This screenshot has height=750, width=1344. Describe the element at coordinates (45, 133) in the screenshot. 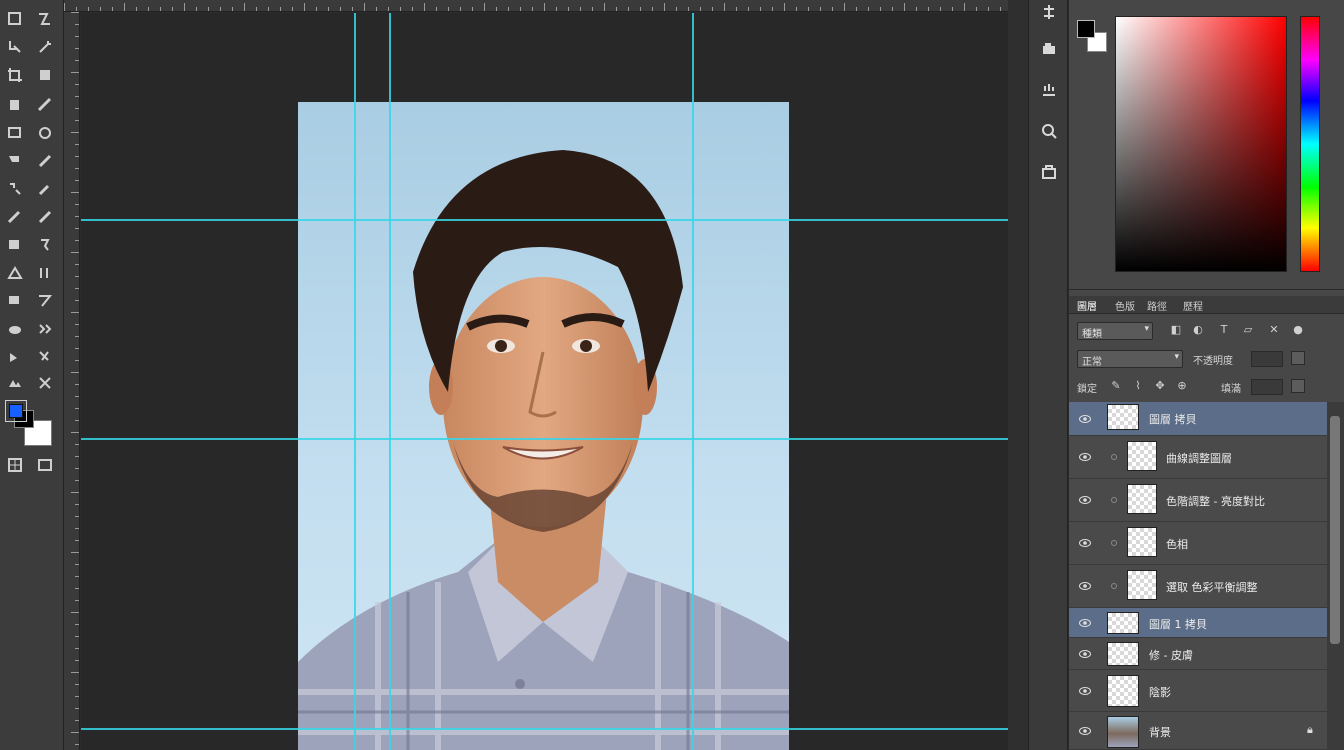

I see `patch-tool-icon` at that location.